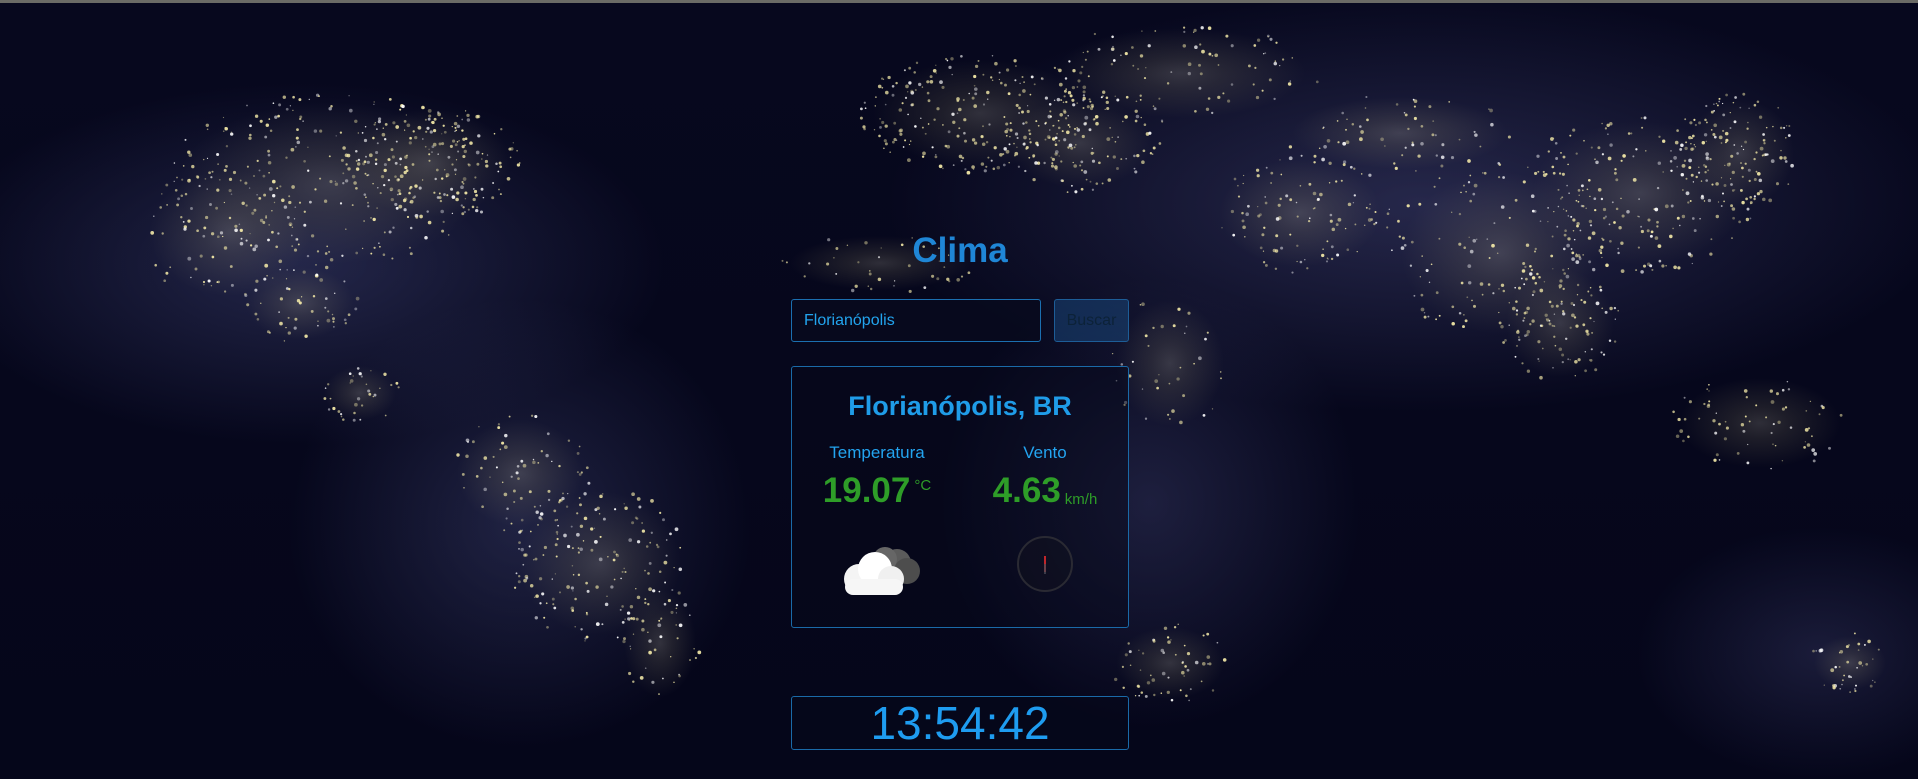  Describe the element at coordinates (960, 406) in the screenshot. I see `city-name: Florianópolis, BR` at that location.